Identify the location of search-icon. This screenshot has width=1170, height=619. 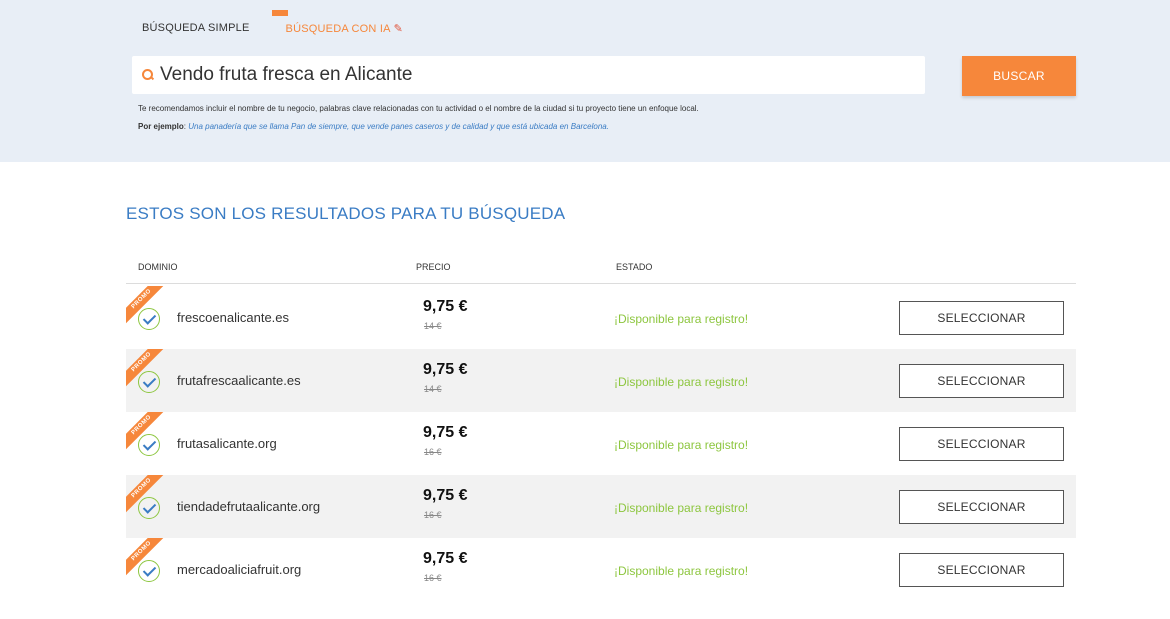
(148, 75).